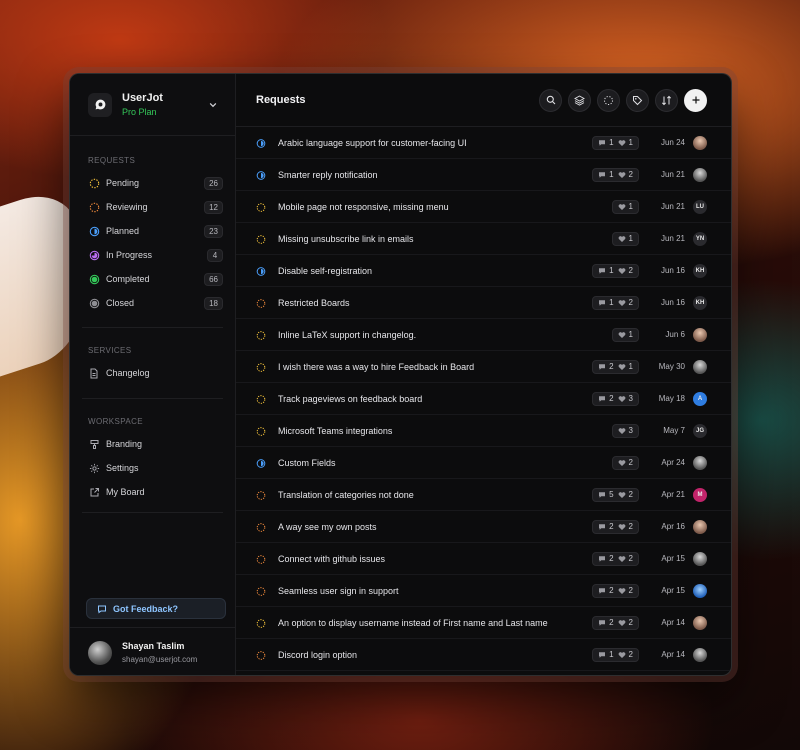  Describe the element at coordinates (152, 444) in the screenshot. I see `sidebar-item-branding: Branding` at that location.